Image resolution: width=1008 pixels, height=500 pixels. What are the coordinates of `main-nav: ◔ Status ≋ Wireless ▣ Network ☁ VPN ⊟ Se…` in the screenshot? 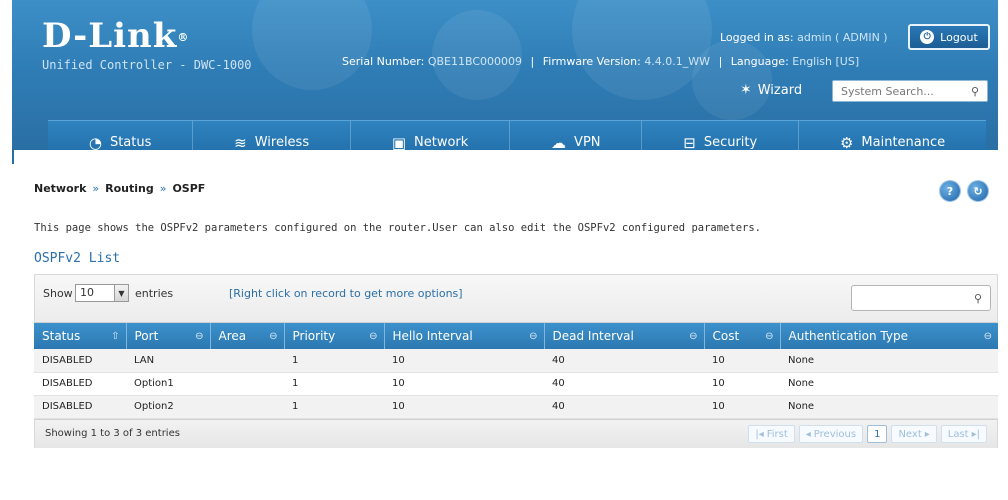 It's located at (517, 135).